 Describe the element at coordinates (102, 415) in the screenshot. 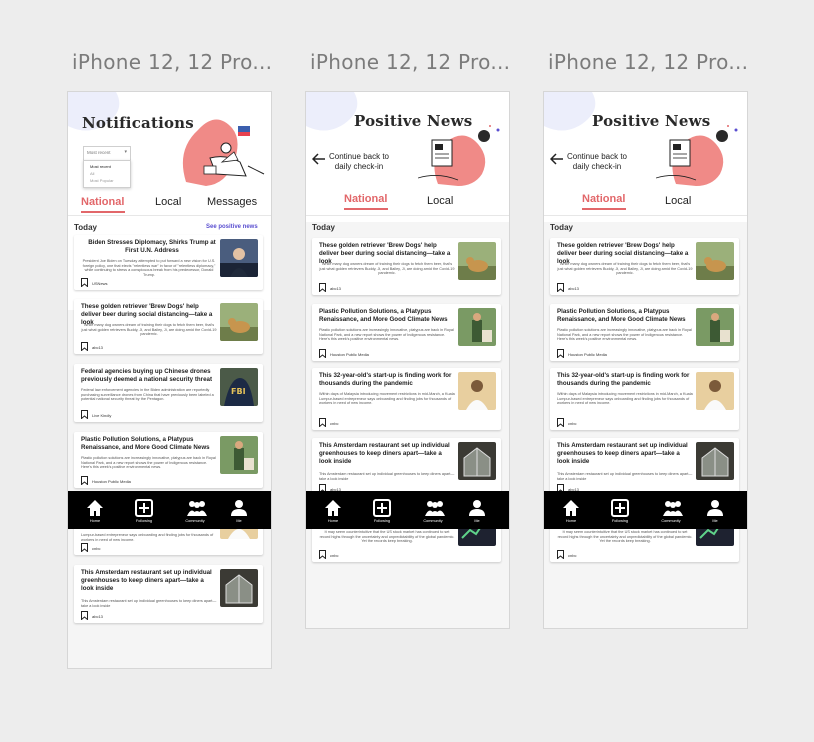

I see `card-source: Live Kindly` at that location.